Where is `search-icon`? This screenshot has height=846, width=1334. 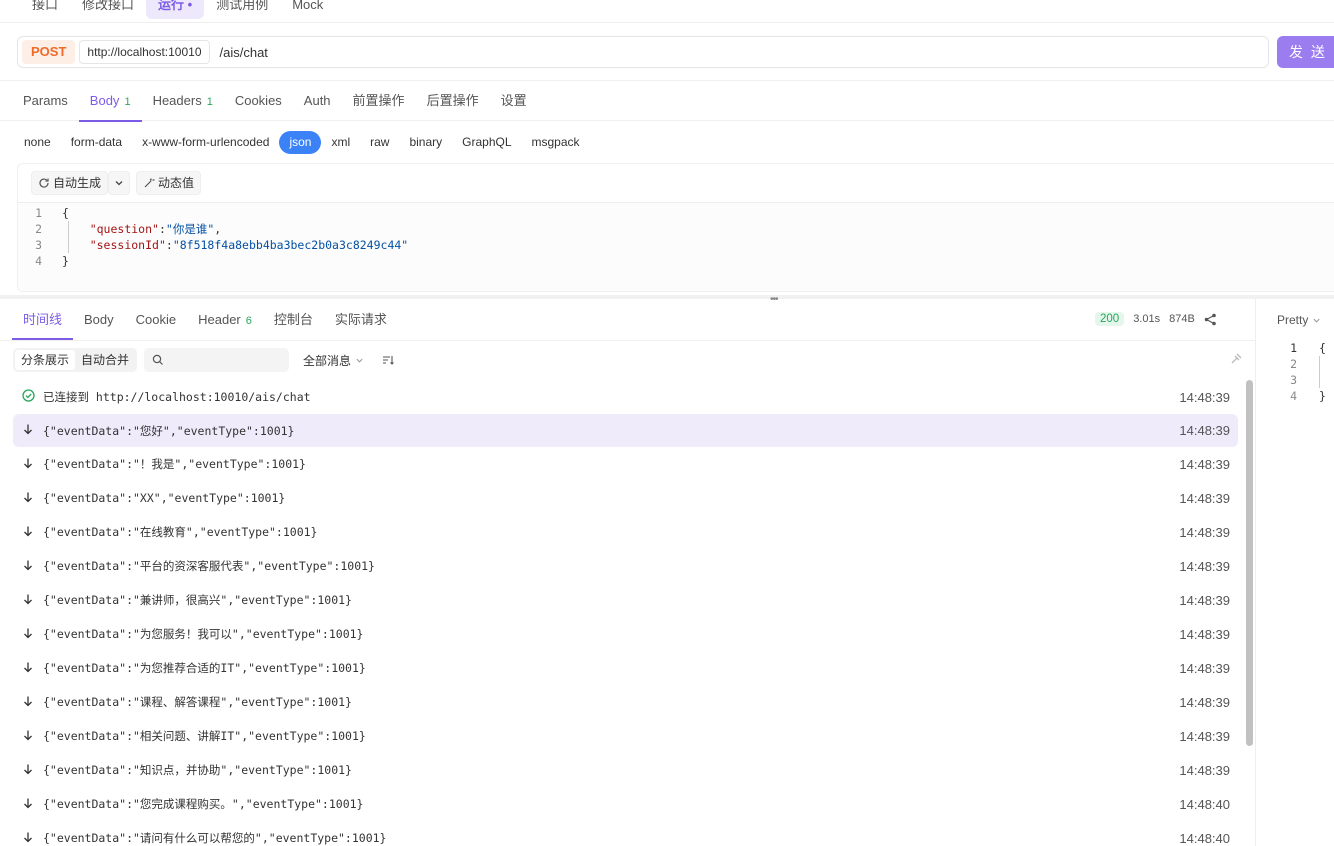 search-icon is located at coordinates (157, 359).